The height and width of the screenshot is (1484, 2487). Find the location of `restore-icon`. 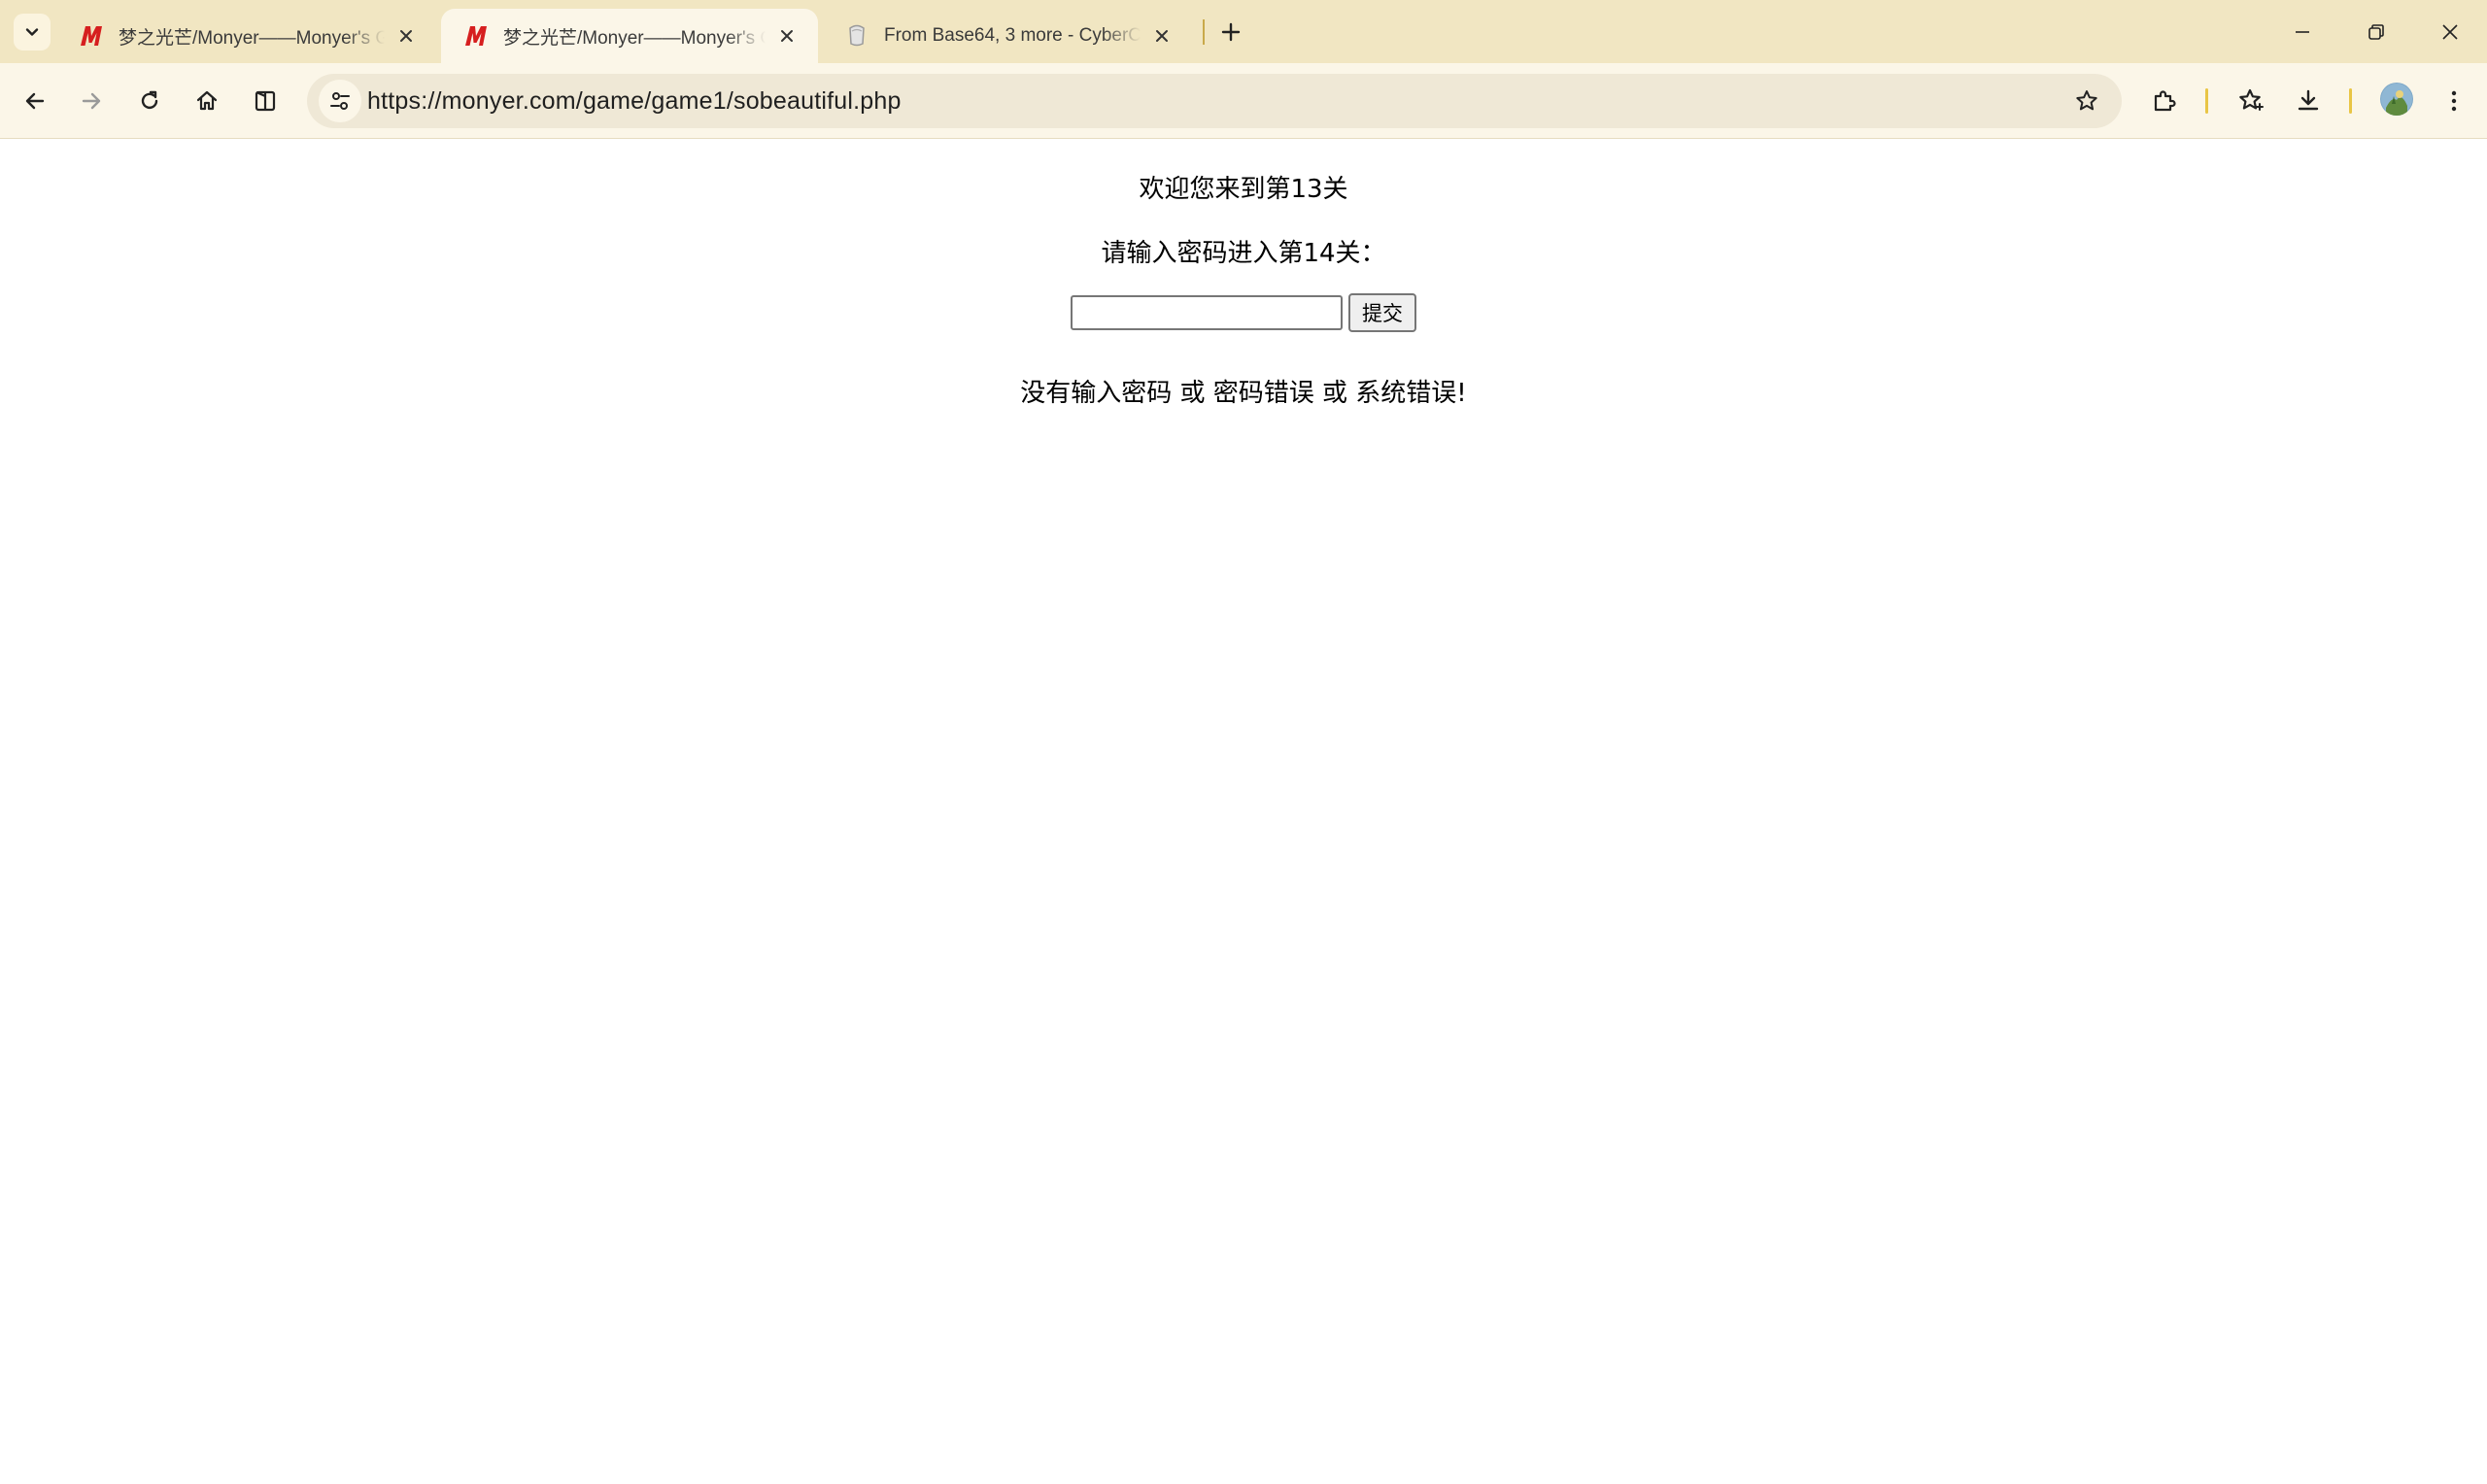

restore-icon is located at coordinates (2376, 31).